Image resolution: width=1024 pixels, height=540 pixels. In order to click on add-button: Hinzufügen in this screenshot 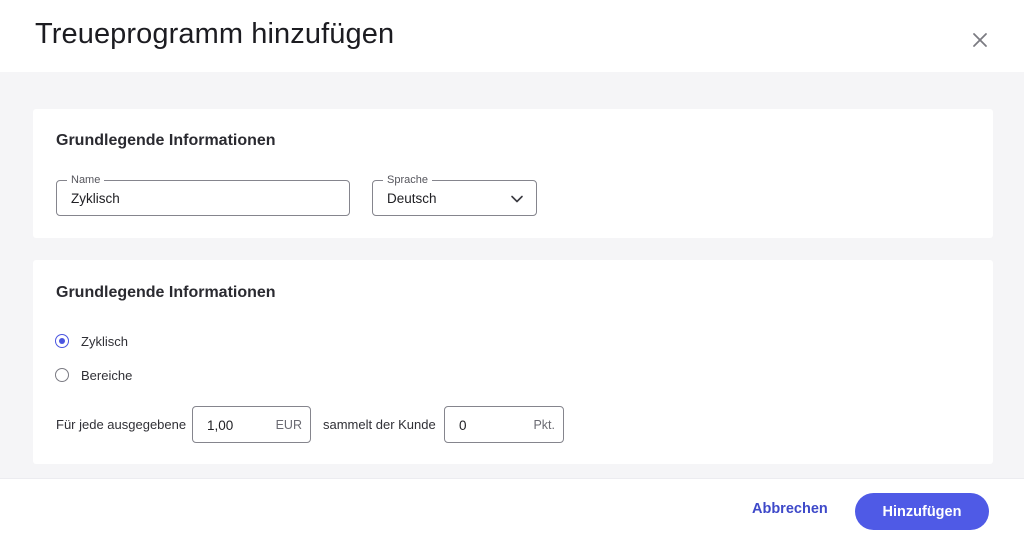, I will do `click(922, 511)`.